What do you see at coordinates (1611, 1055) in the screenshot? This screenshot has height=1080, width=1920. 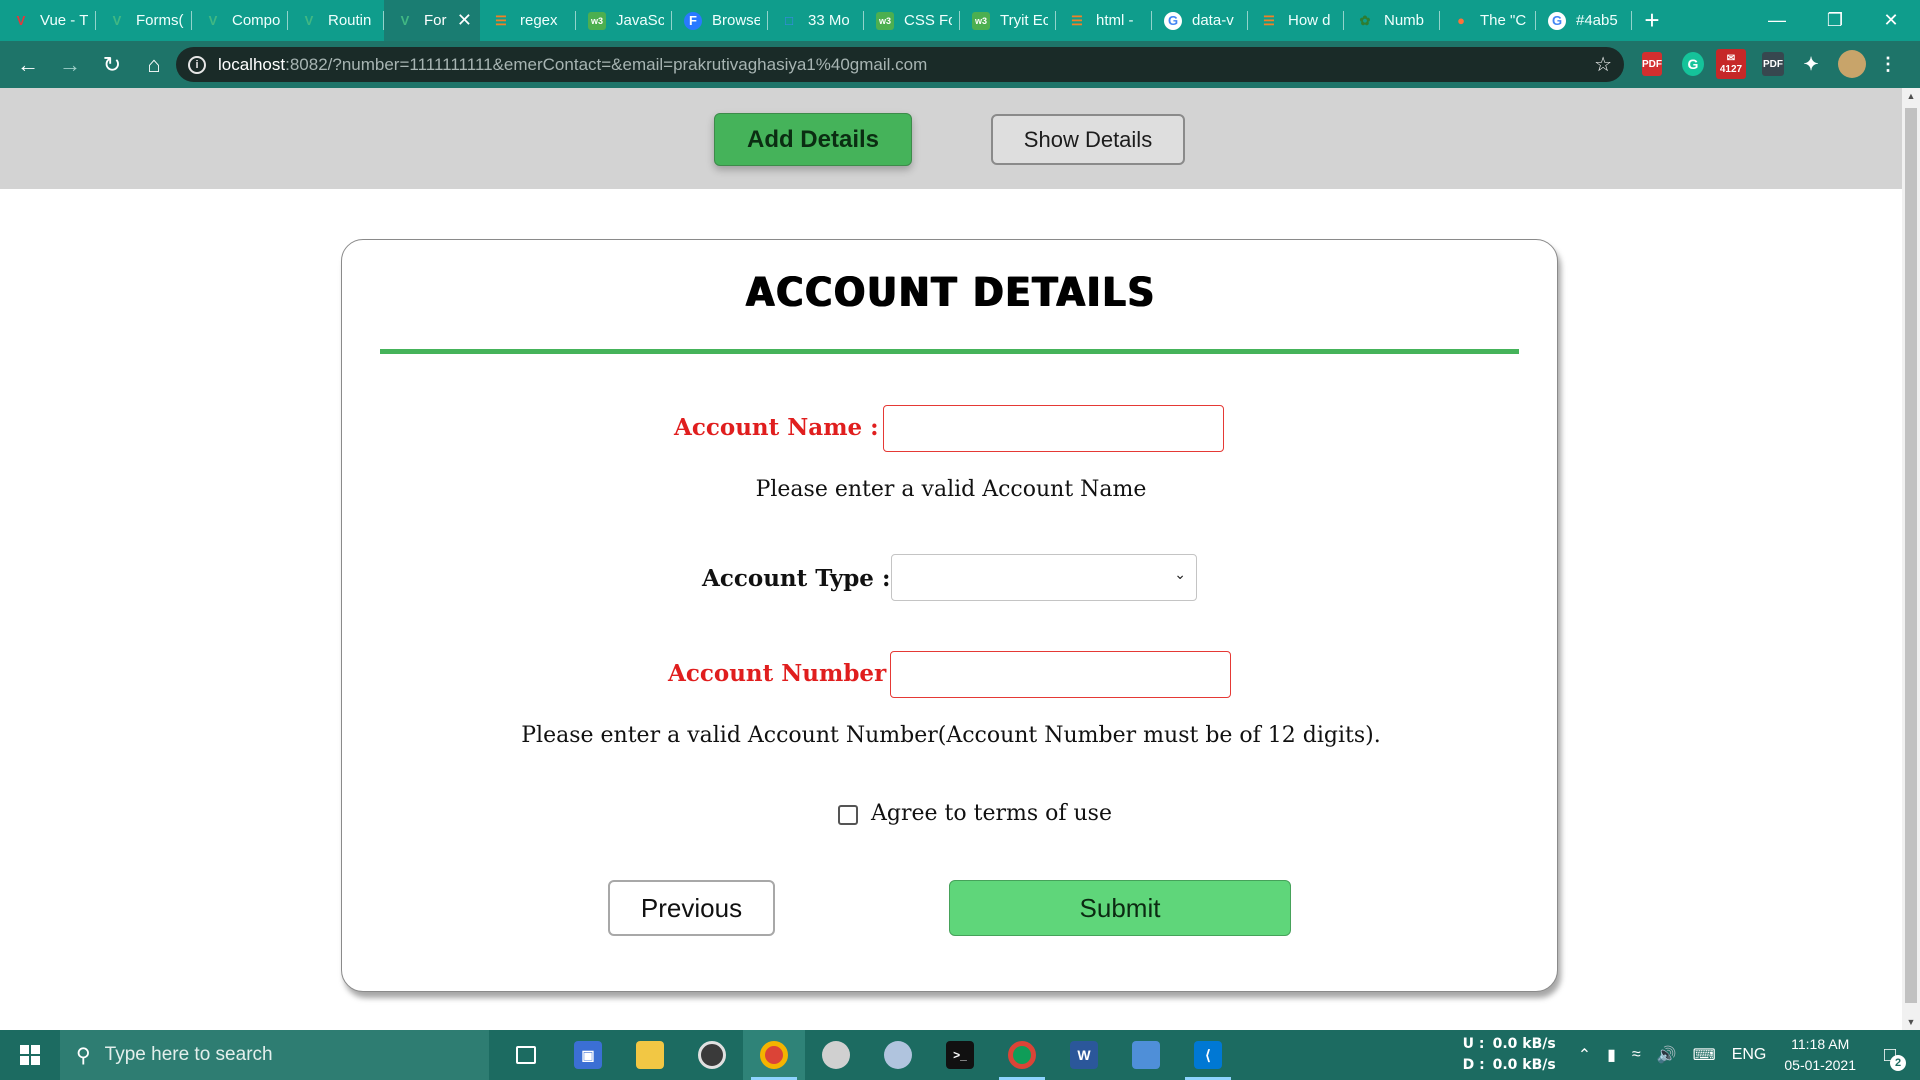 I see `battery-icon: ▮` at bounding box center [1611, 1055].